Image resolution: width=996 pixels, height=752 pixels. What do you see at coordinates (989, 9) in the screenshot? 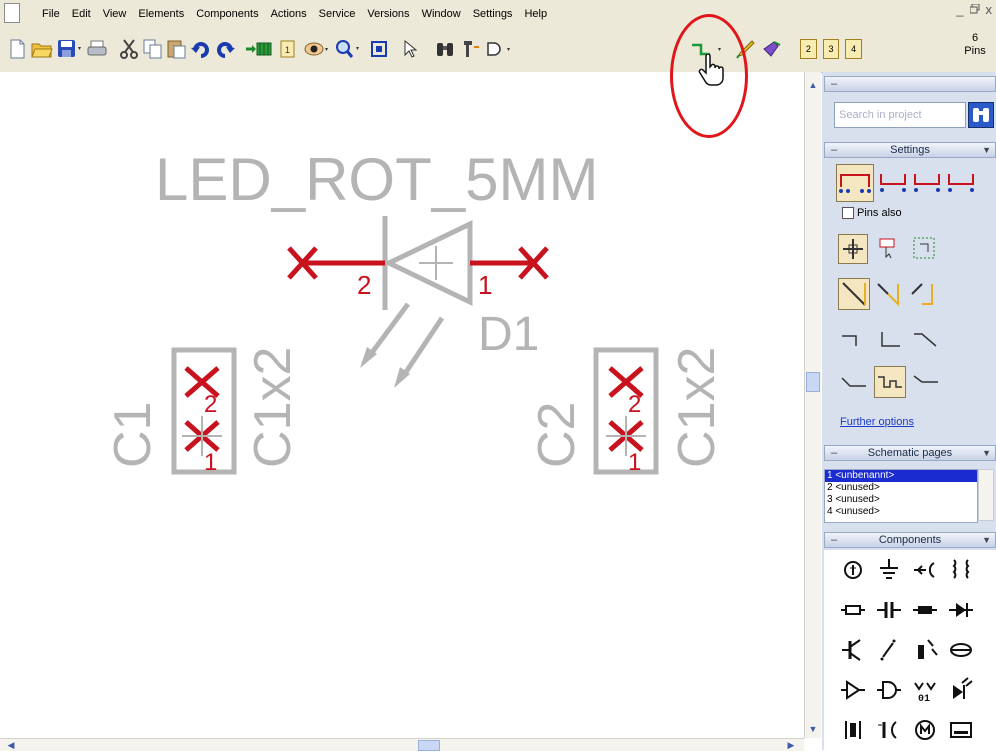
I see `close-button: x` at bounding box center [989, 9].